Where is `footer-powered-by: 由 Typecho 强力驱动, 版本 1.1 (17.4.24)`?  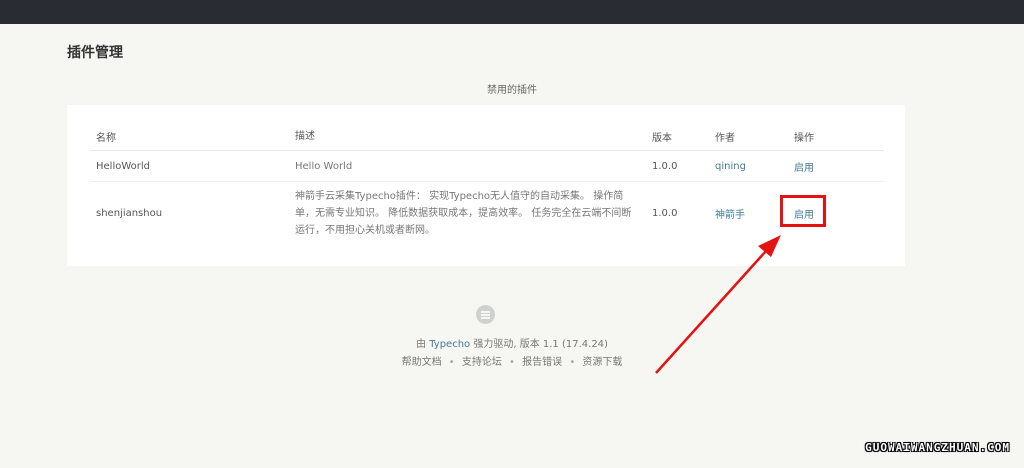 footer-powered-by: 由 Typecho 强力驱动, 版本 1.1 (17.4.24) is located at coordinates (512, 342).